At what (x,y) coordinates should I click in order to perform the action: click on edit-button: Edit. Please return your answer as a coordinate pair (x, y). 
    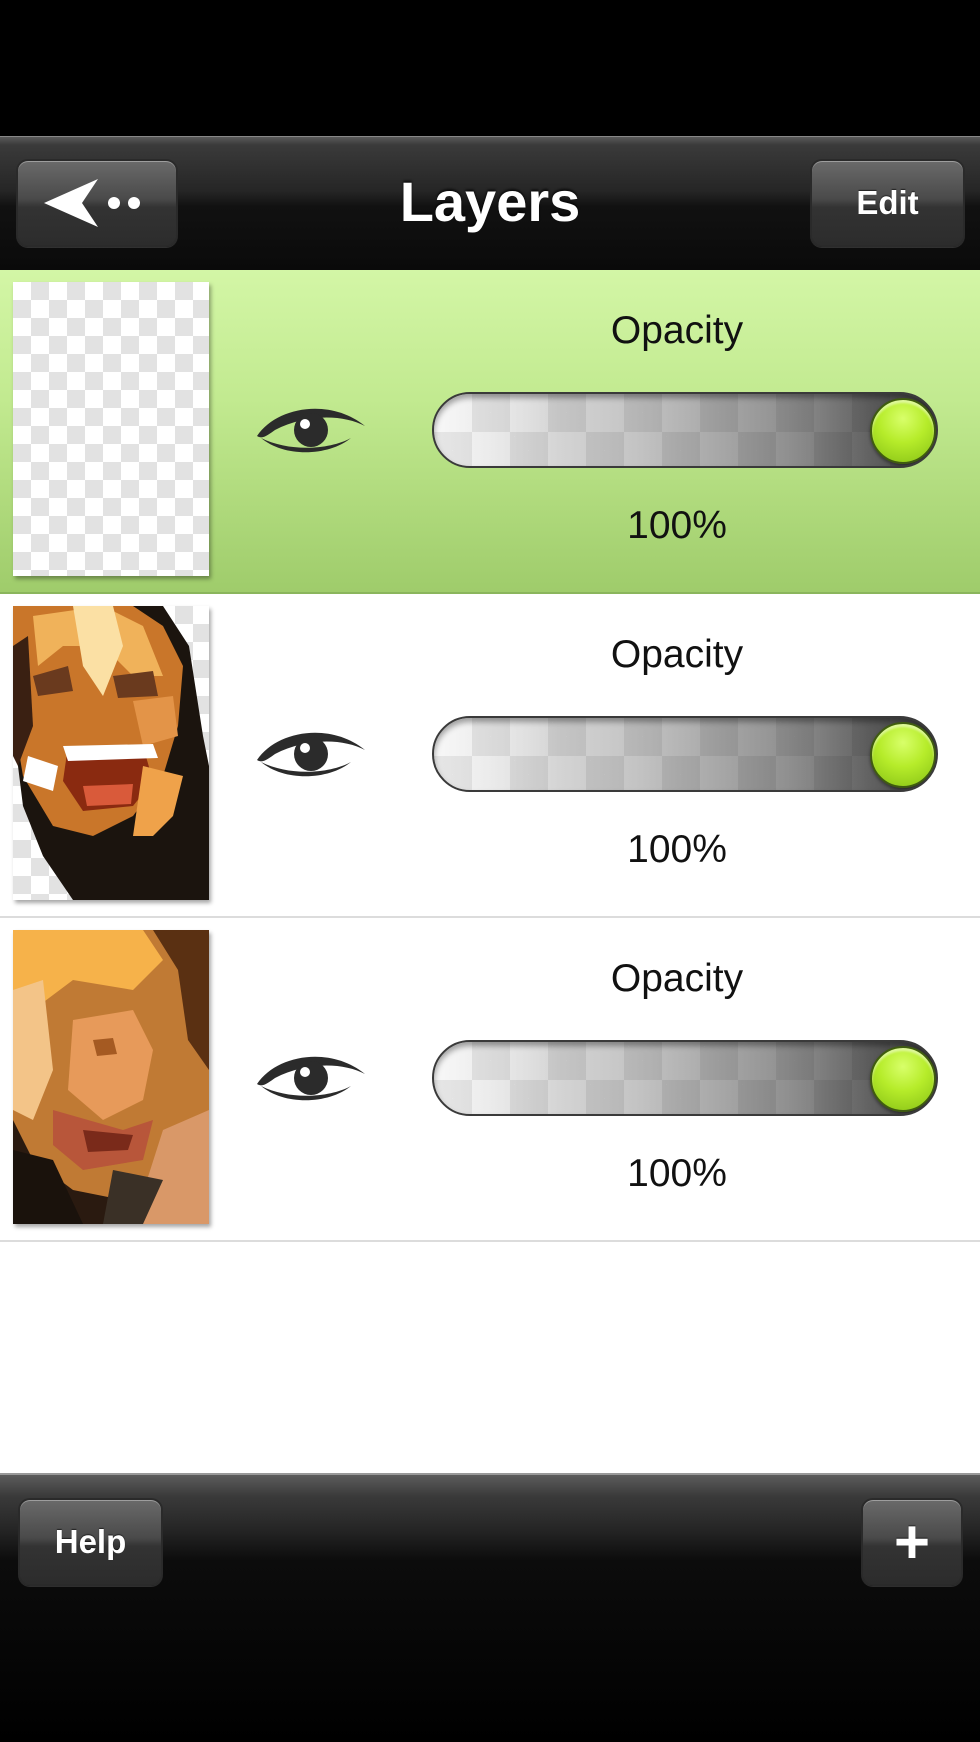
    Looking at the image, I should click on (887, 203).